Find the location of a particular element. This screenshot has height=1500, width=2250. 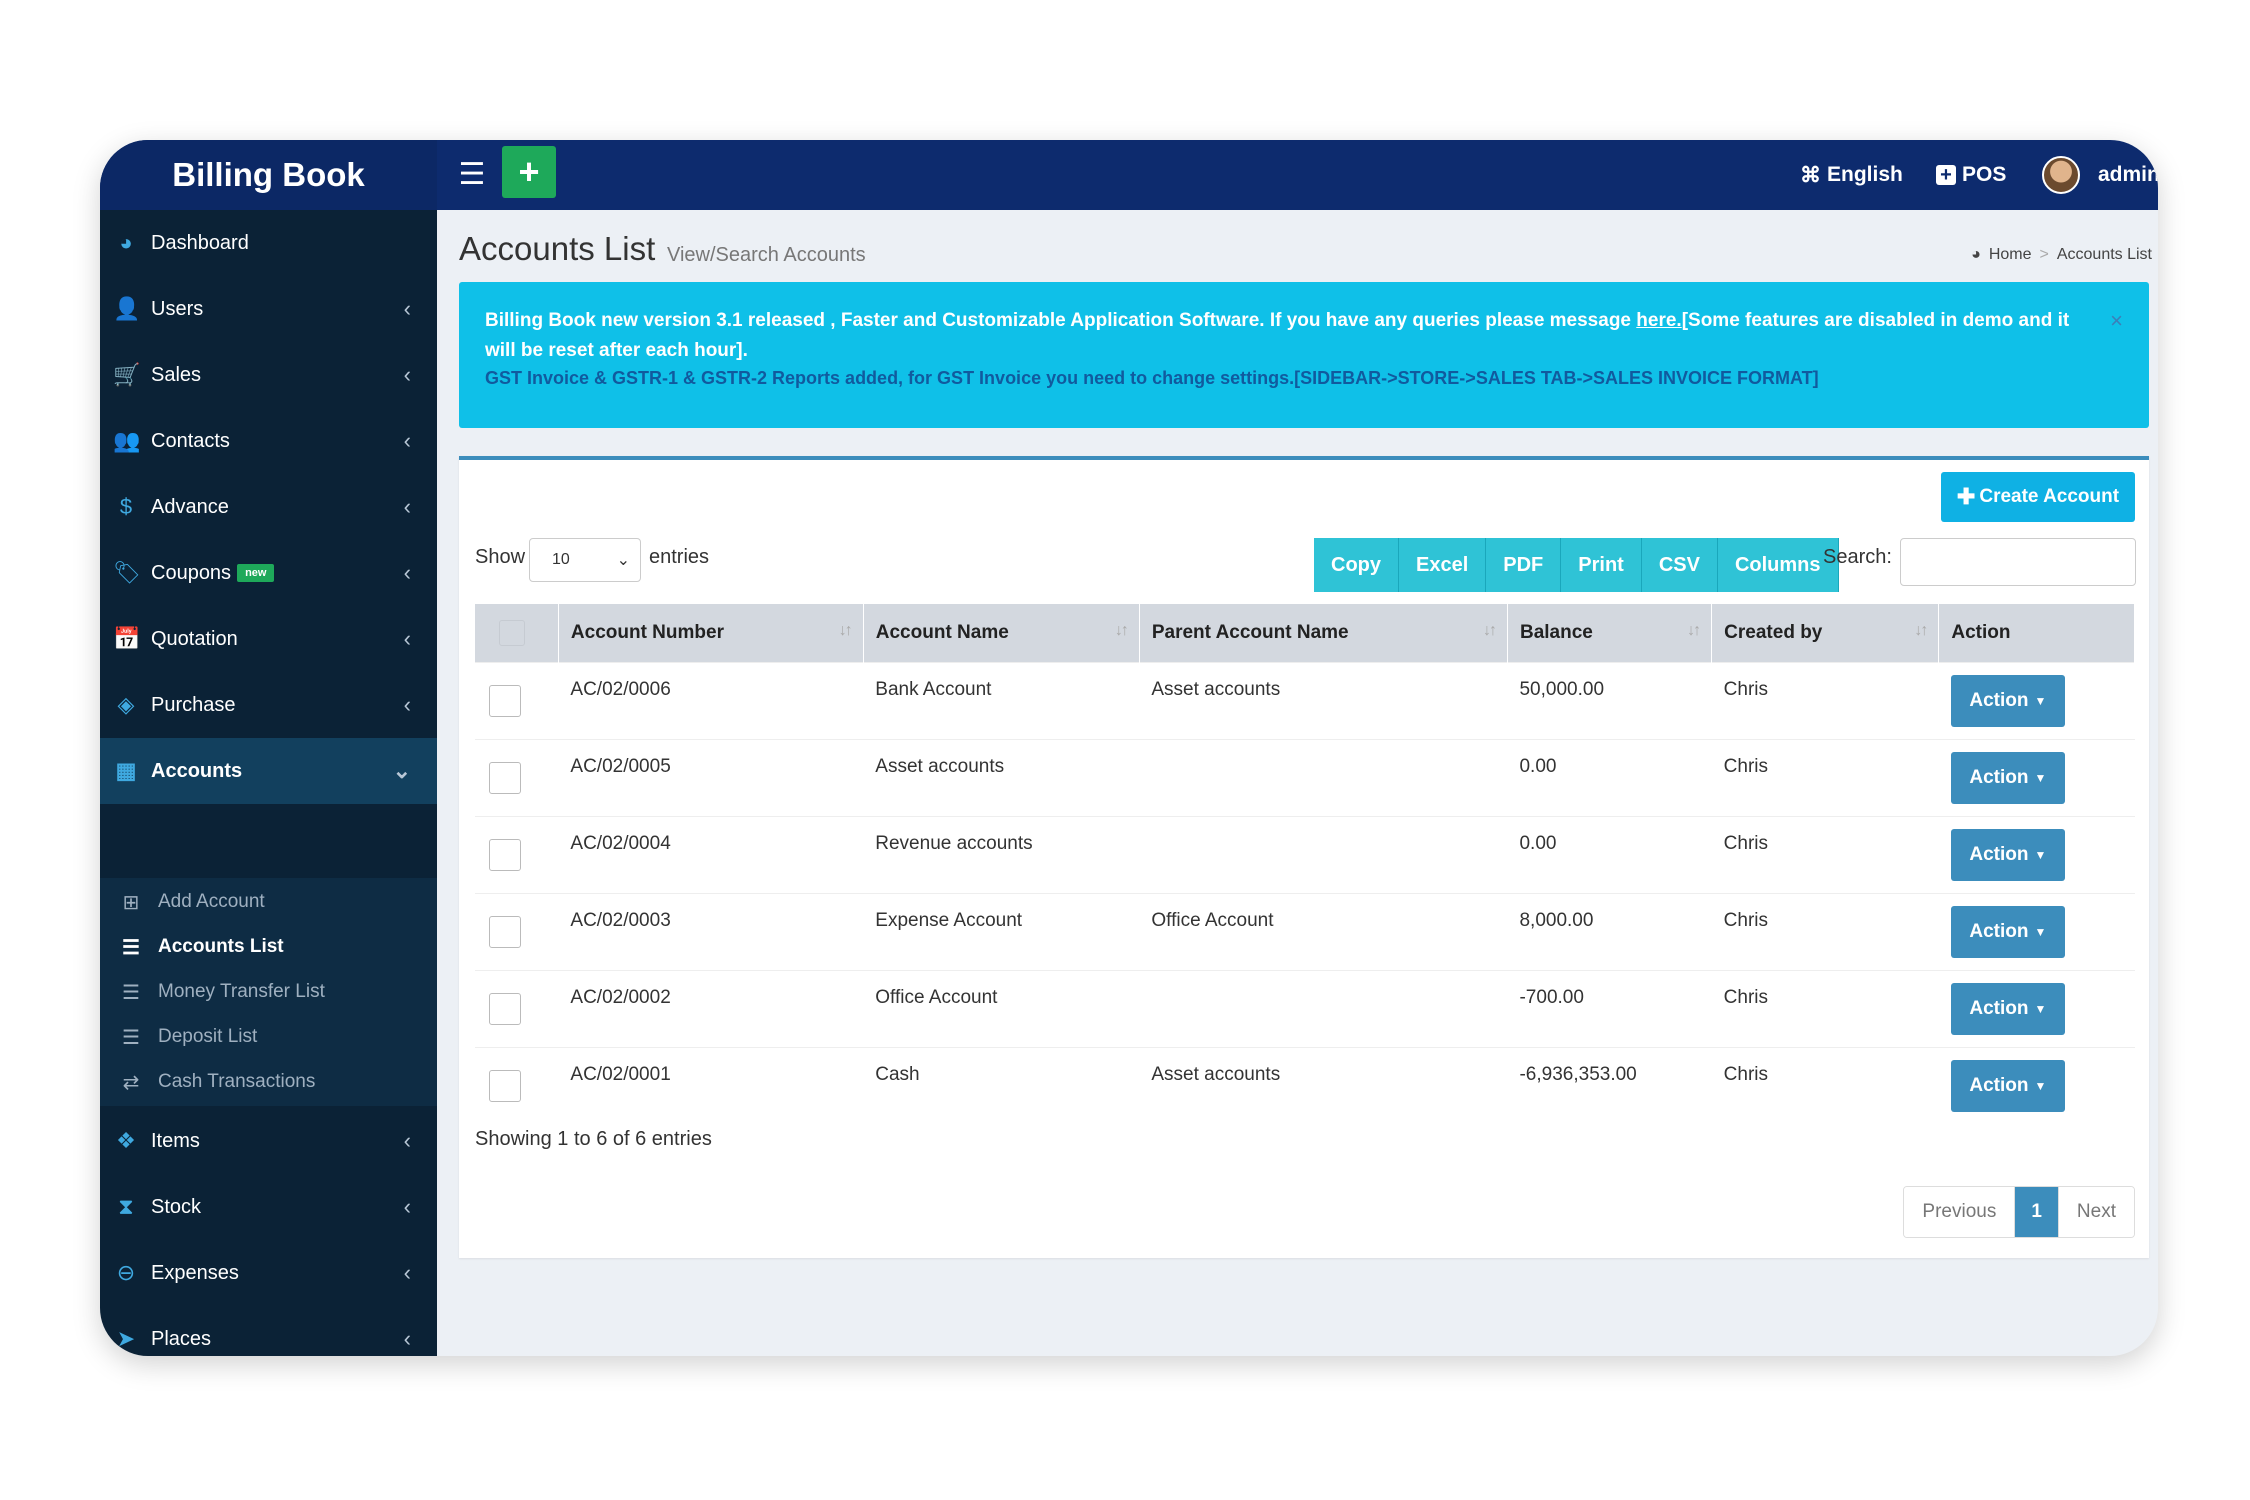

column-header-created-by: Created by ↓↑ is located at coordinates (1825, 633).